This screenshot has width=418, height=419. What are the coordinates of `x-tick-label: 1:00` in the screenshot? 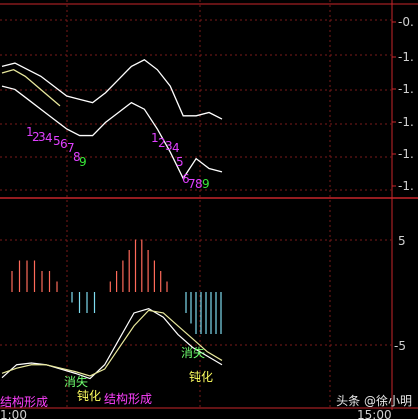 It's located at (13, 413).